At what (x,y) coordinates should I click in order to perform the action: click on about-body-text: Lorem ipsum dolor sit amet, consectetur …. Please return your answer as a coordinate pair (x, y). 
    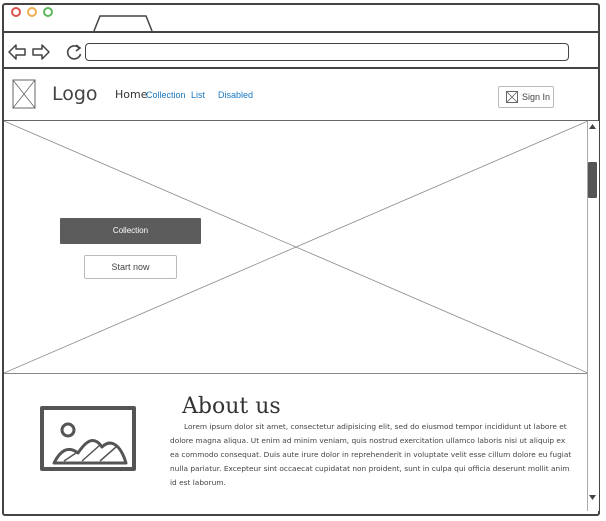
    Looking at the image, I should click on (371, 454).